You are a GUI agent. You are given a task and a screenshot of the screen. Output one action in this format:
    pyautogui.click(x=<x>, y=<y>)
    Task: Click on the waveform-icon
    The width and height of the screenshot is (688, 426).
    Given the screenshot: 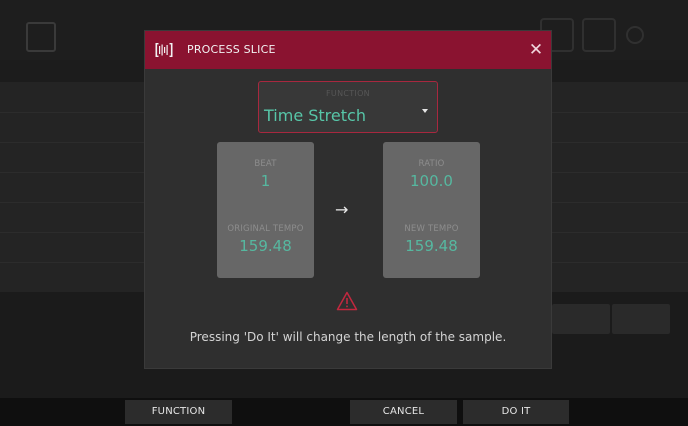 What is the action you would take?
    pyautogui.click(x=164, y=50)
    